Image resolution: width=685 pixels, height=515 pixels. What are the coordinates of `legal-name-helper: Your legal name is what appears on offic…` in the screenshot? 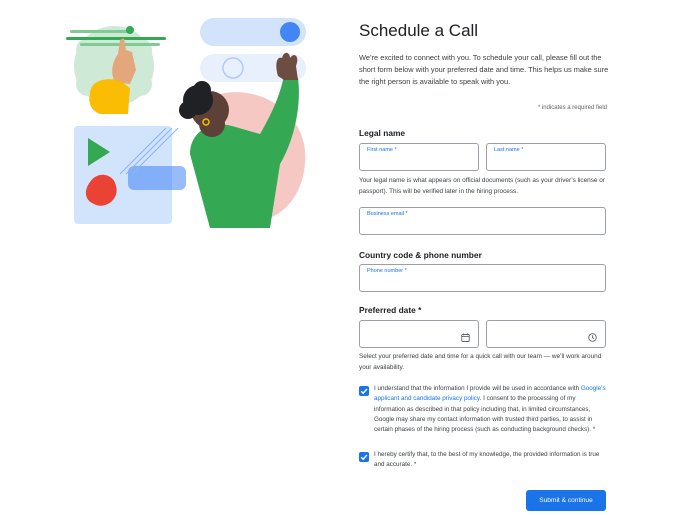 It's located at (482, 186).